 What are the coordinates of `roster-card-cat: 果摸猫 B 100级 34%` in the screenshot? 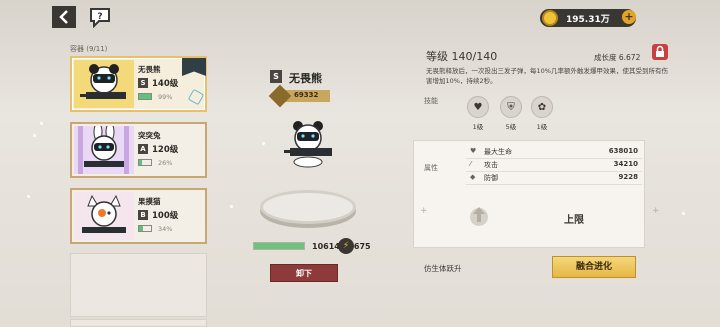 It's located at (138, 216).